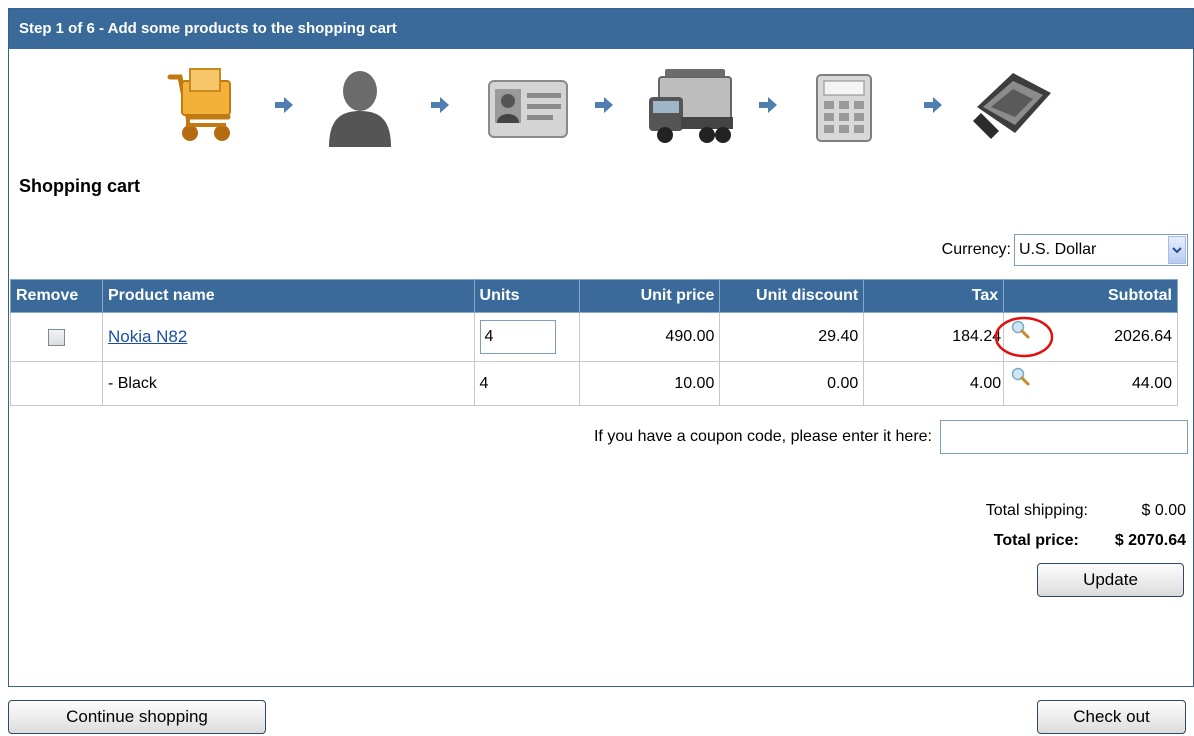 The width and height of the screenshot is (1194, 736). I want to click on currency-select: U.S. Dollar, so click(1101, 250).